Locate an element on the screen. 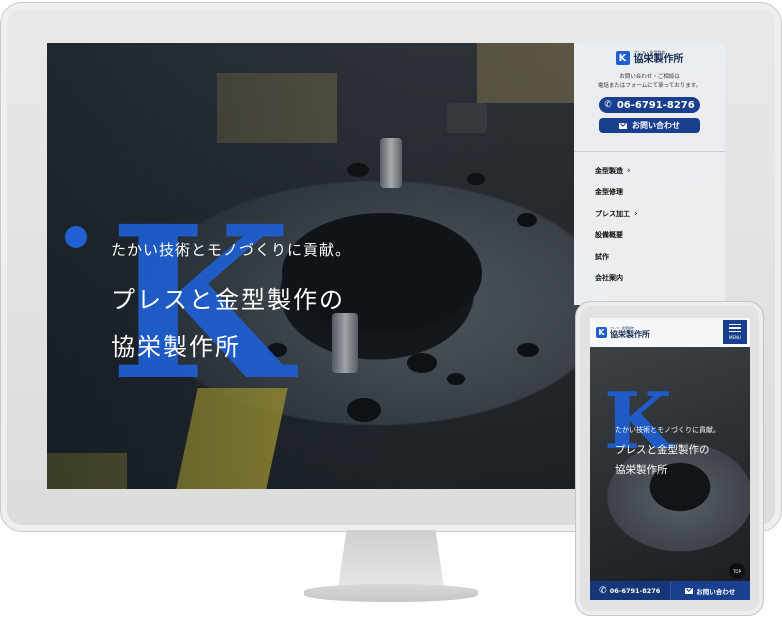 The image size is (782, 617). phone-button: ✆ 06-6791-8276 is located at coordinates (649, 105).